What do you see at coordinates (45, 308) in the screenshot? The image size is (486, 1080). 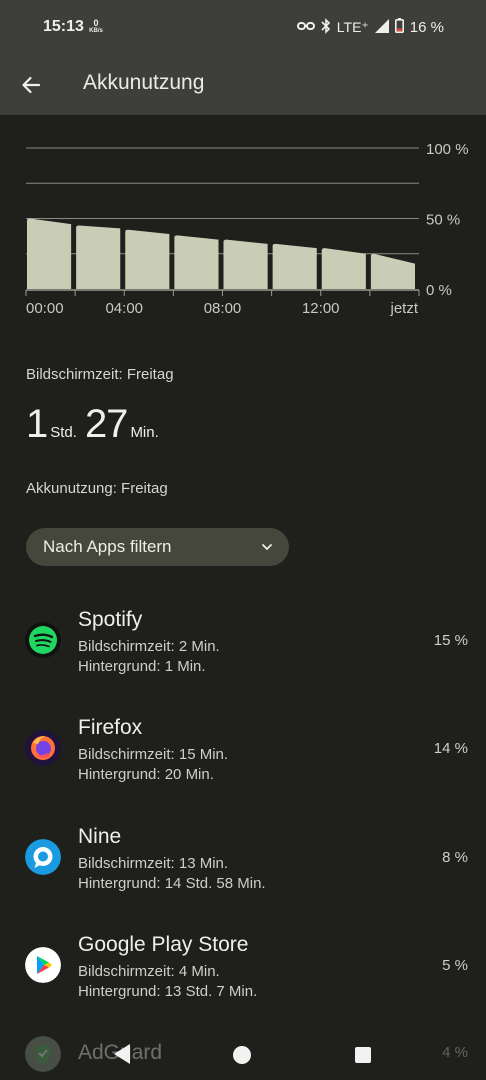 I see `chart-x-tick-label: 00:00` at bounding box center [45, 308].